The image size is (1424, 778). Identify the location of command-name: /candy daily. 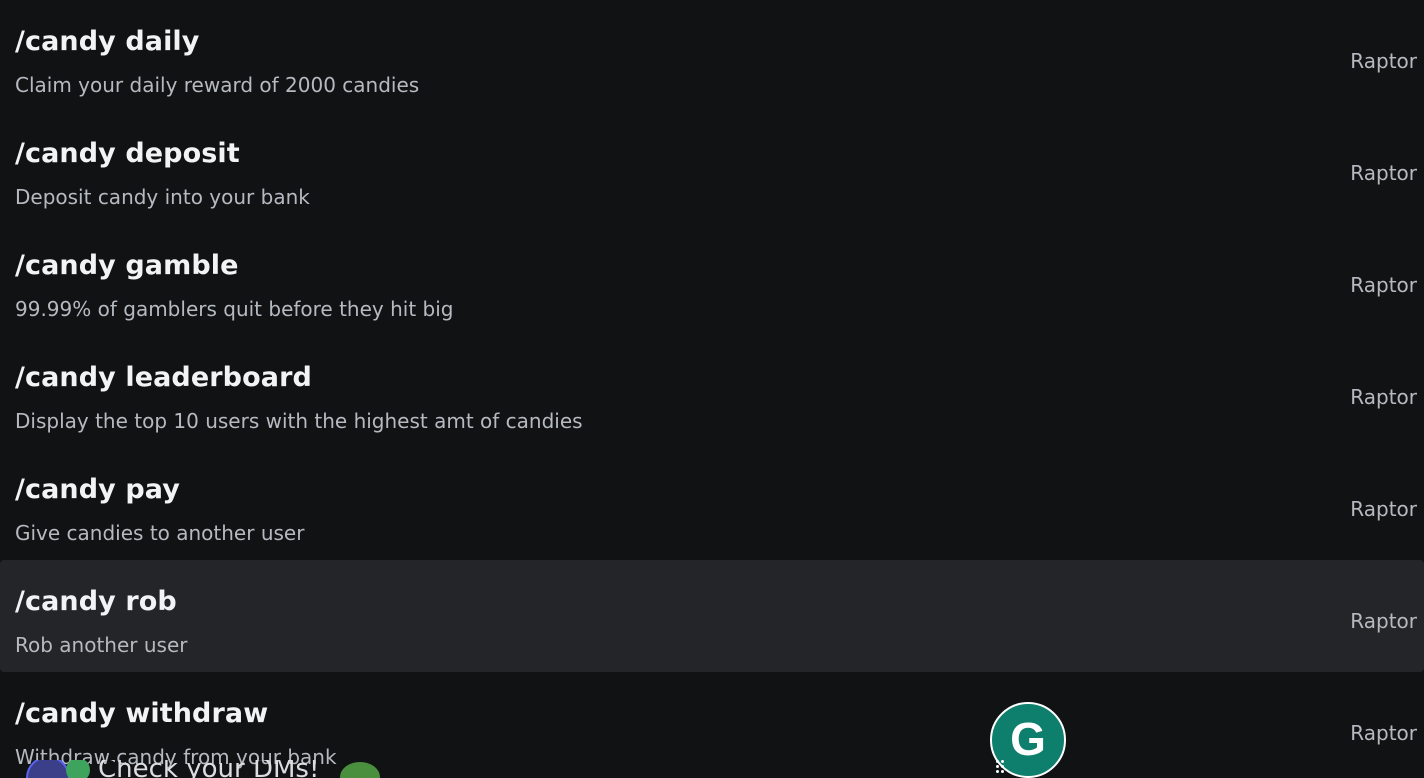
(107, 41).